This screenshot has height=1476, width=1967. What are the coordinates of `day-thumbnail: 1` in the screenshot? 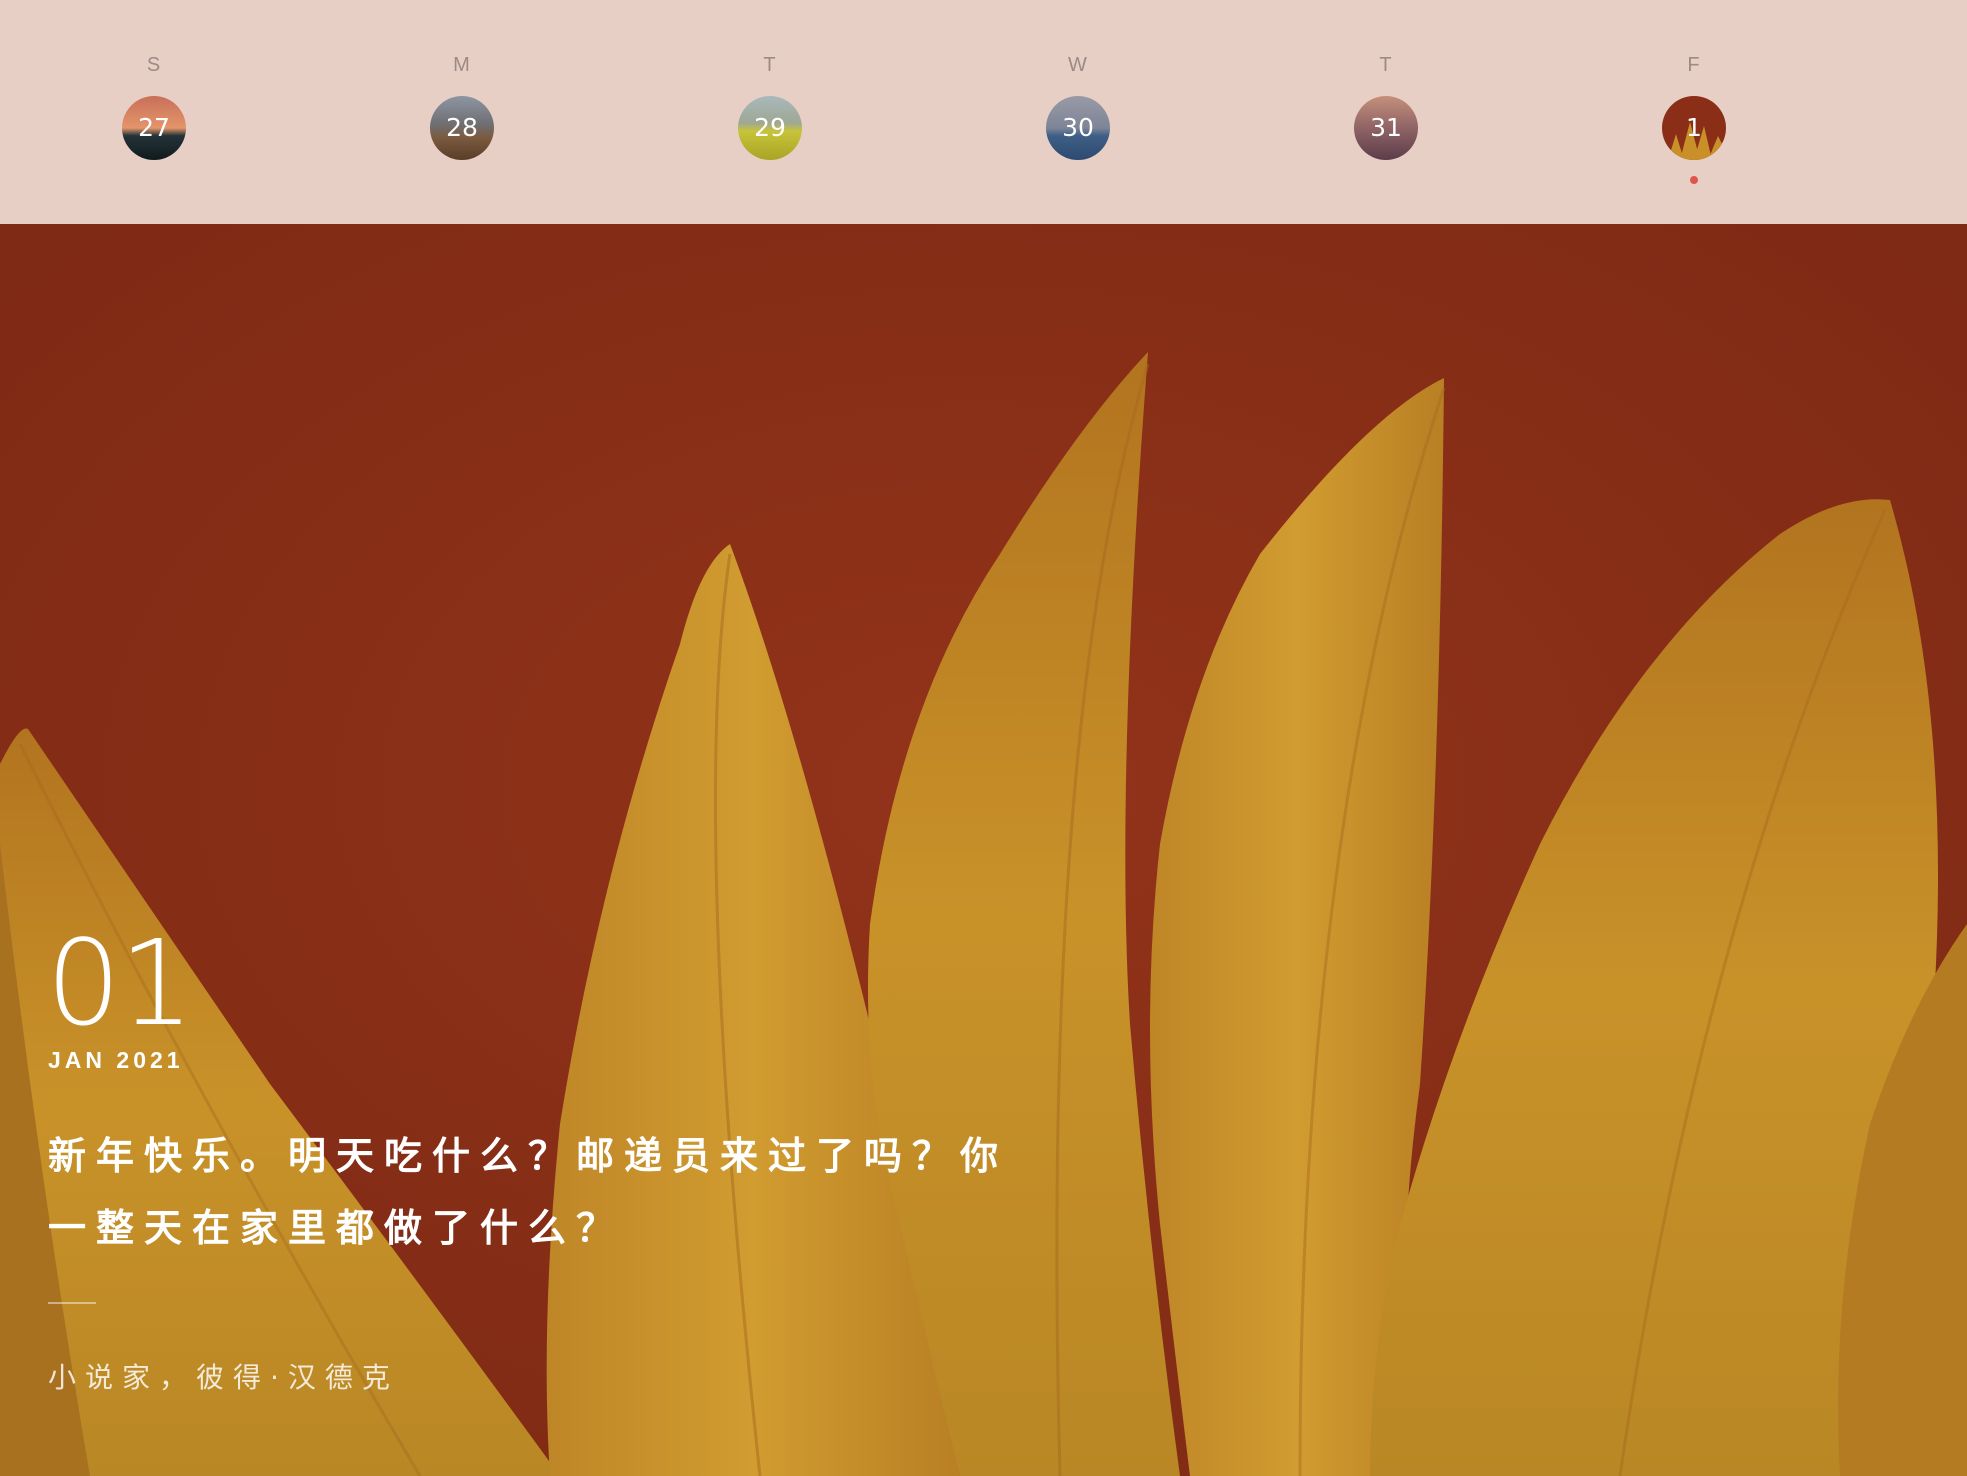 It's located at (1694, 128).